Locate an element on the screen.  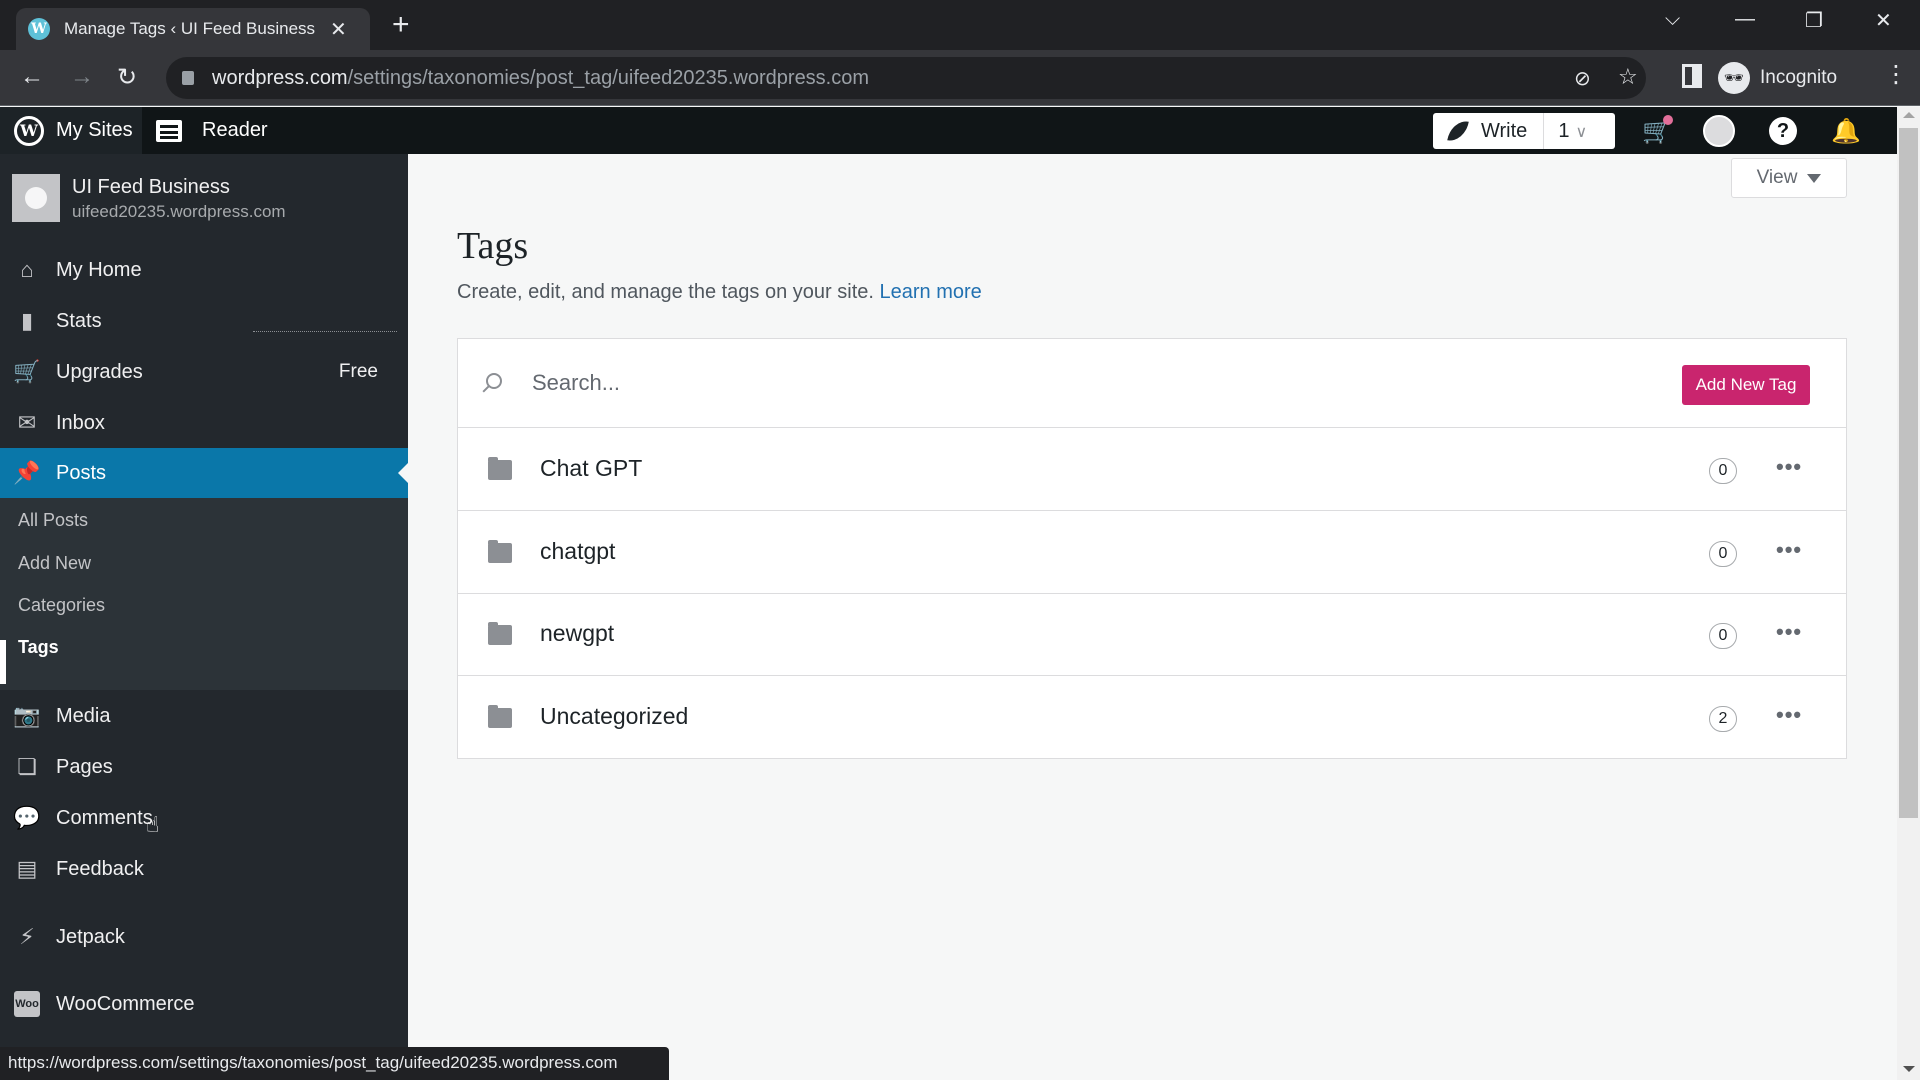
folder-icon is located at coordinates (500, 716).